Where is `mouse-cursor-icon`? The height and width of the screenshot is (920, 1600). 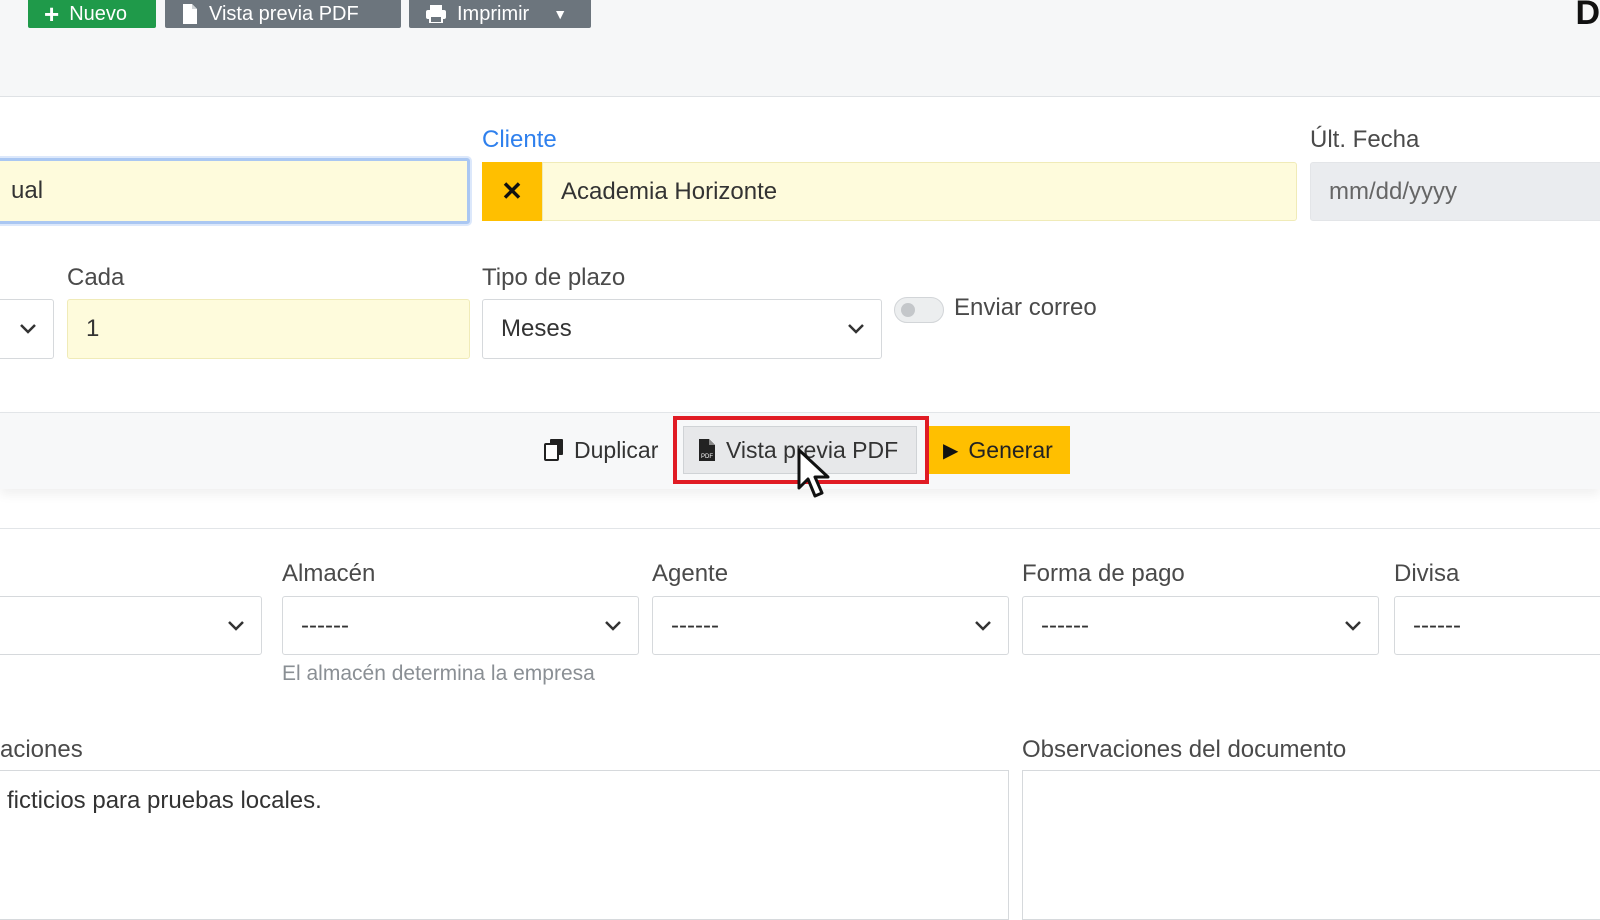
mouse-cursor-icon is located at coordinates (813, 473).